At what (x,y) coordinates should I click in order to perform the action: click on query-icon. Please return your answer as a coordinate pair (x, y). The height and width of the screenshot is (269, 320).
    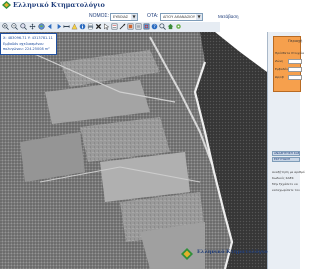
    Looking at the image, I should click on (114, 26).